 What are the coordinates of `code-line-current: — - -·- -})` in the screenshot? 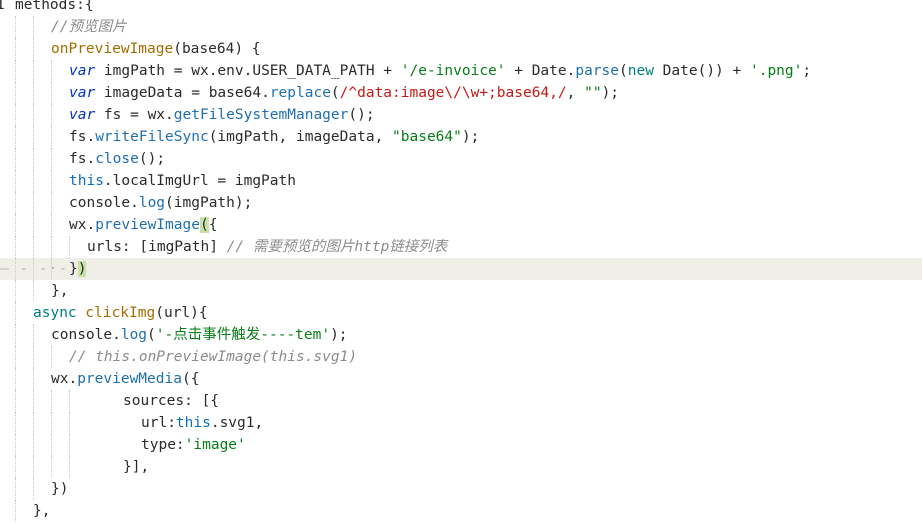 It's located at (461, 269).